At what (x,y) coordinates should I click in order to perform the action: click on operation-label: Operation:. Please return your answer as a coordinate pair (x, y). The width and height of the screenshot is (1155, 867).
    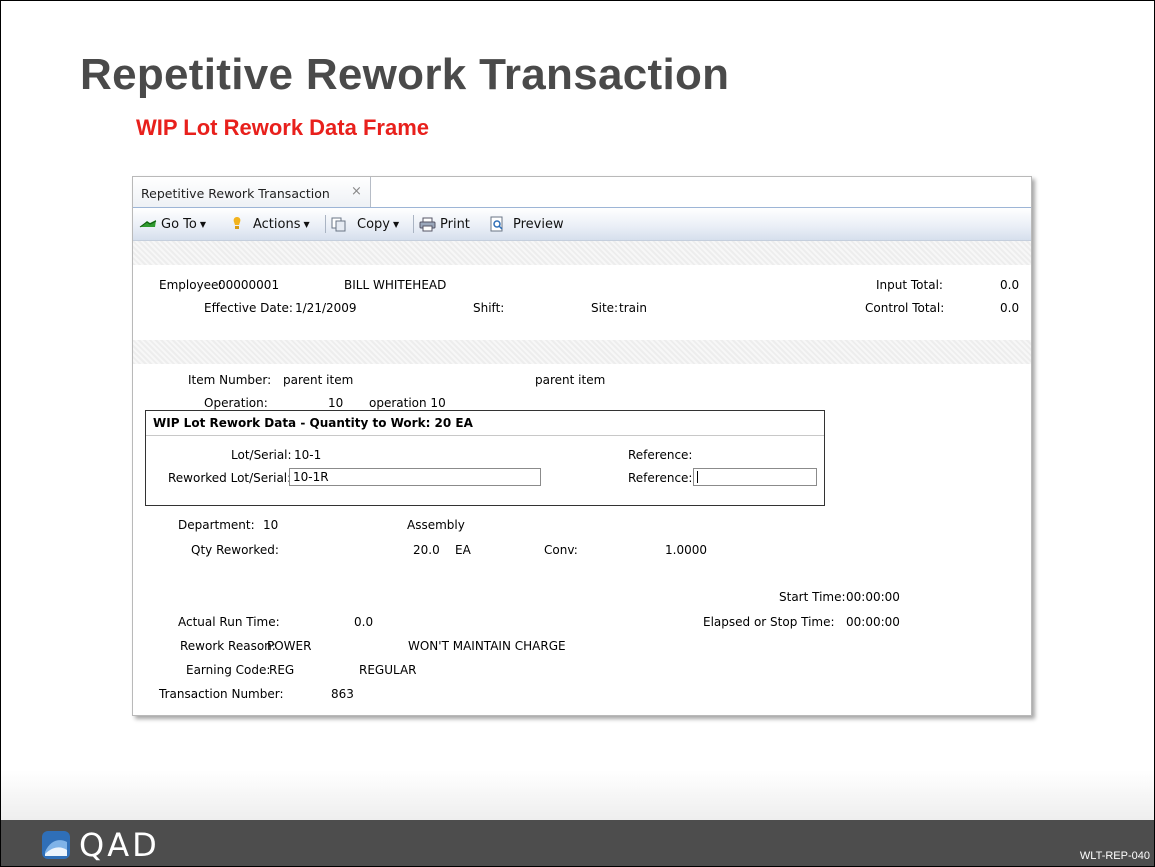
    Looking at the image, I should click on (236, 403).